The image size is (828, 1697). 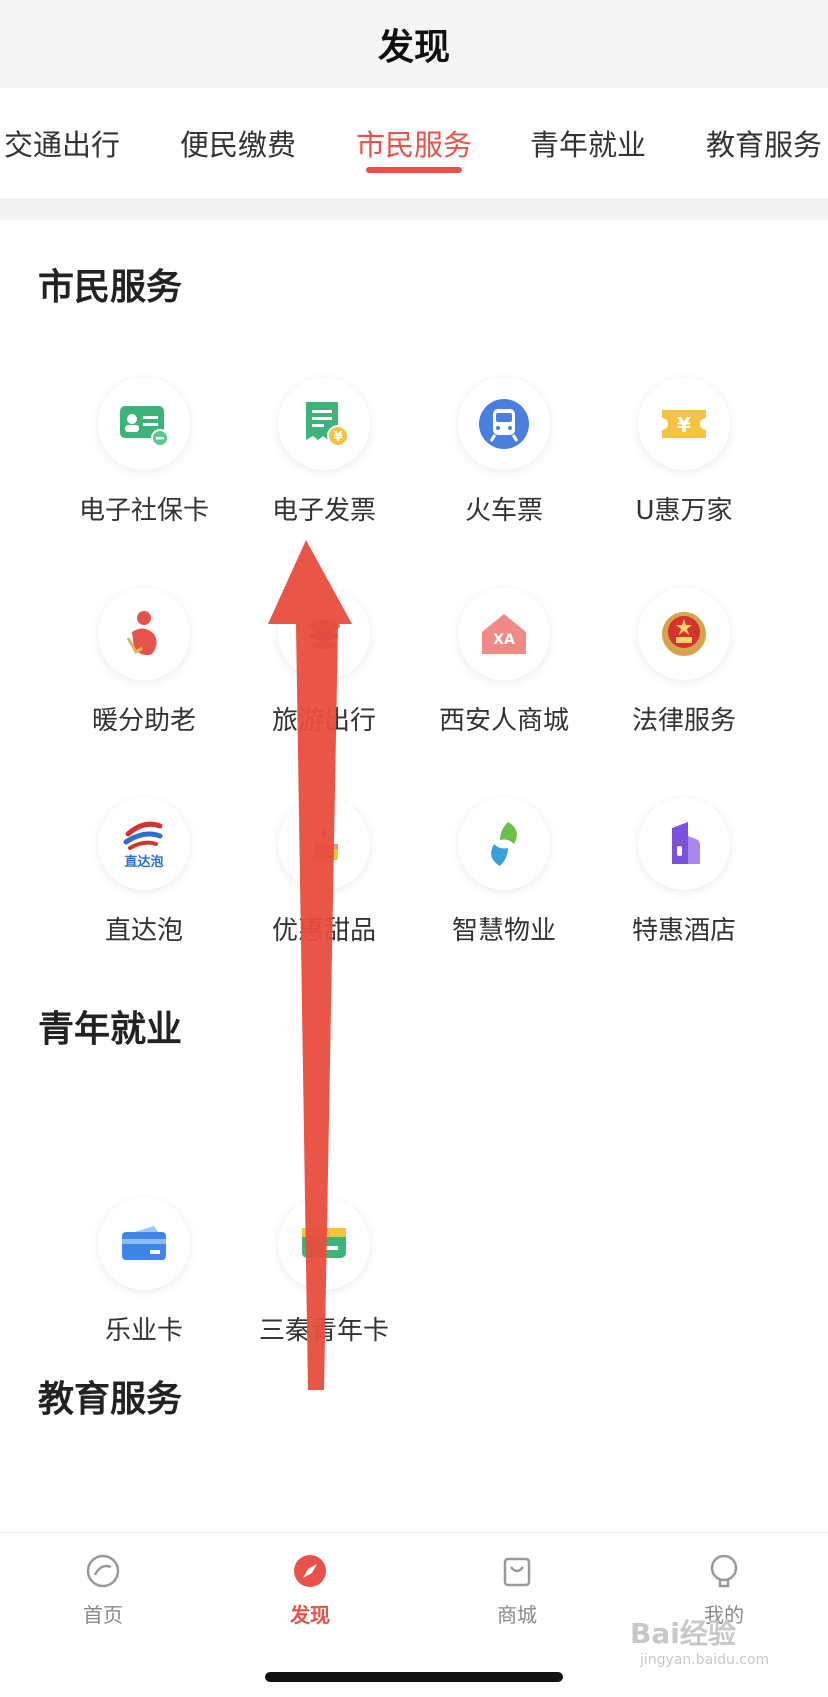 What do you see at coordinates (504, 424) in the screenshot?
I see `train-icon` at bounding box center [504, 424].